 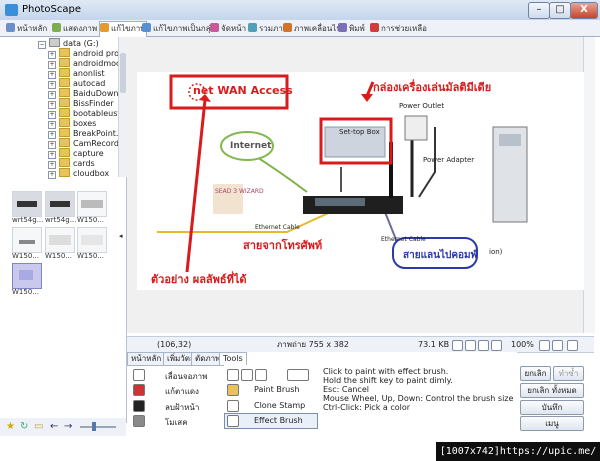 What do you see at coordinates (74, 28) in the screenshot?
I see `tab-viewer: แสดงภาพ` at bounding box center [74, 28].